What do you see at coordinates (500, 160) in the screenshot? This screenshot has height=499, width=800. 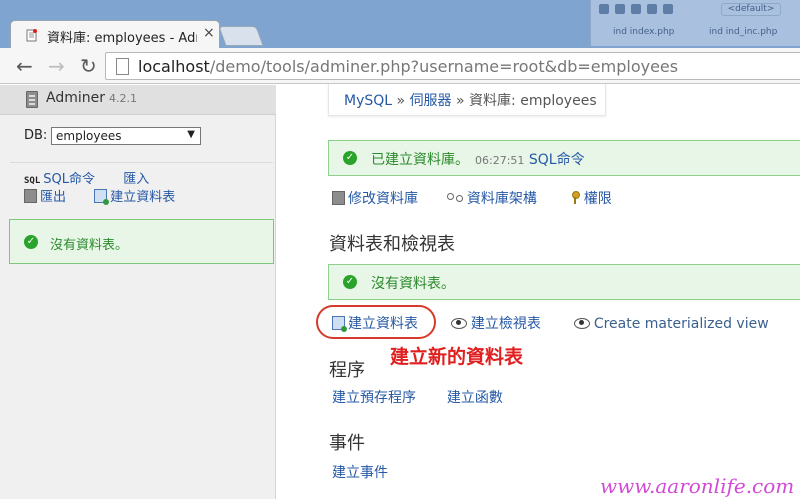 I see `message-time: 06:27:51` at bounding box center [500, 160].